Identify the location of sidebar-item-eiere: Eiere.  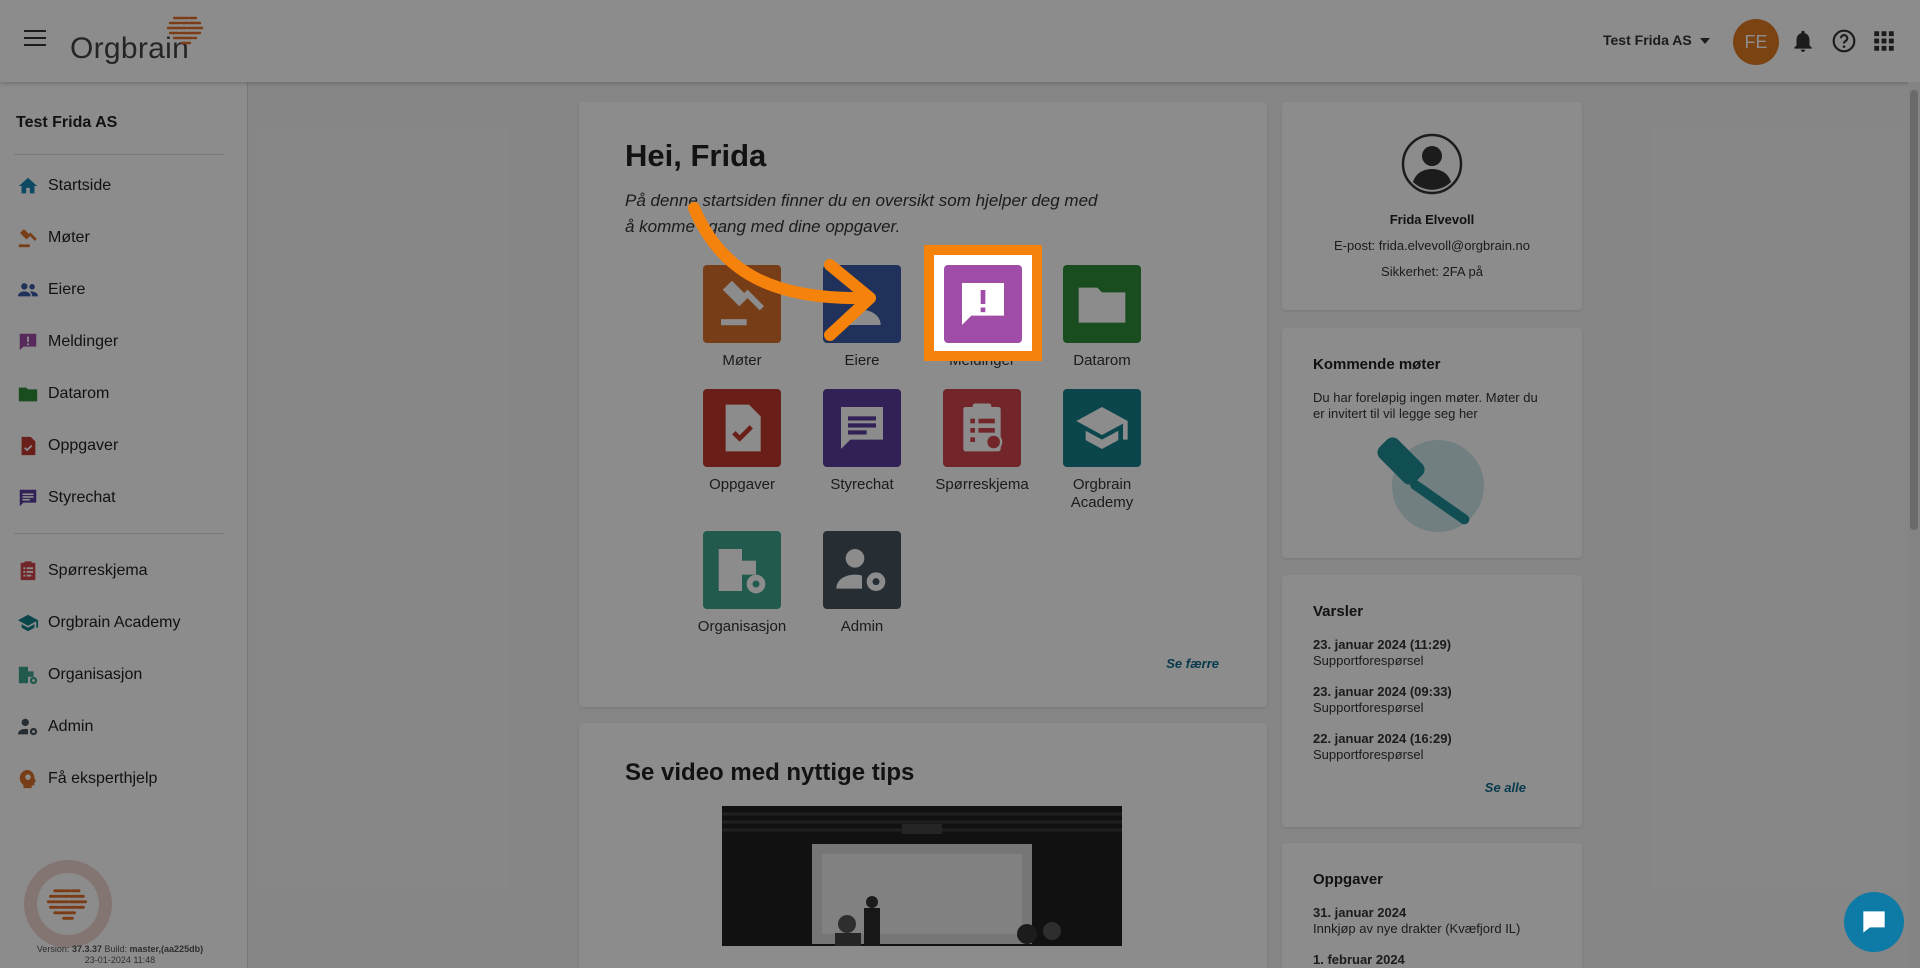
(50, 290).